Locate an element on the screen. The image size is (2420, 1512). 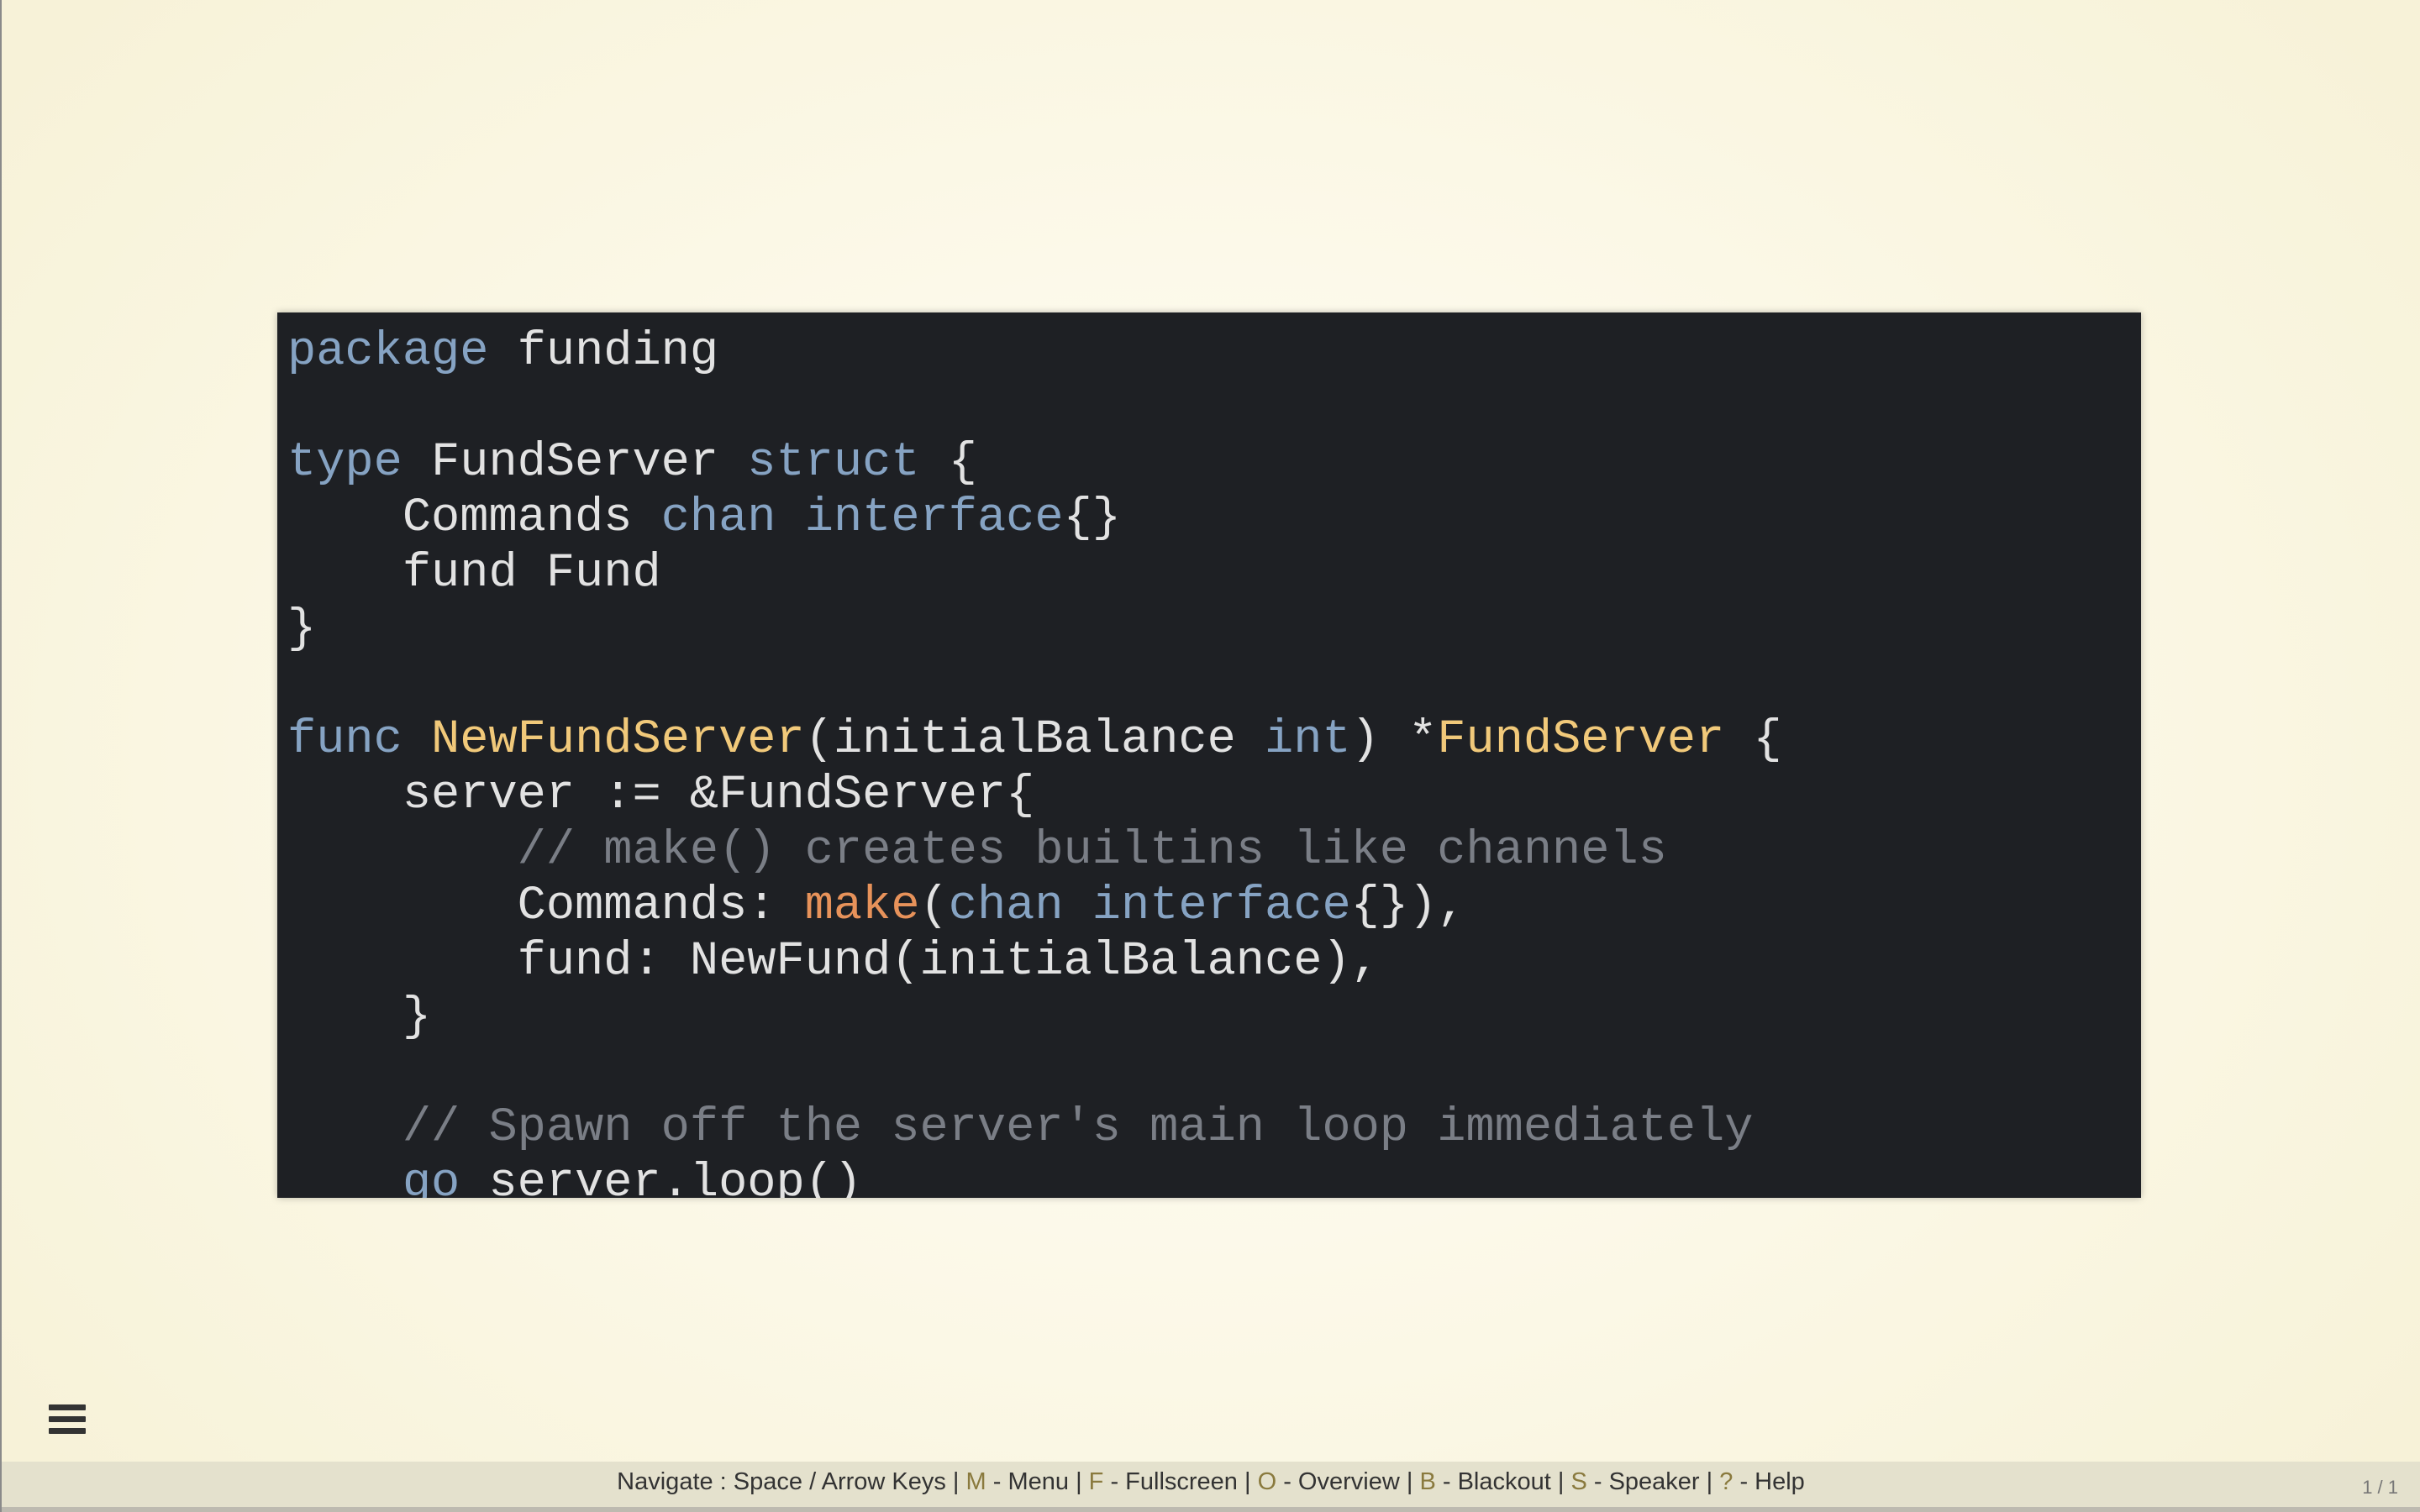
code-token: (initialBalance is located at coordinates (1034, 740).